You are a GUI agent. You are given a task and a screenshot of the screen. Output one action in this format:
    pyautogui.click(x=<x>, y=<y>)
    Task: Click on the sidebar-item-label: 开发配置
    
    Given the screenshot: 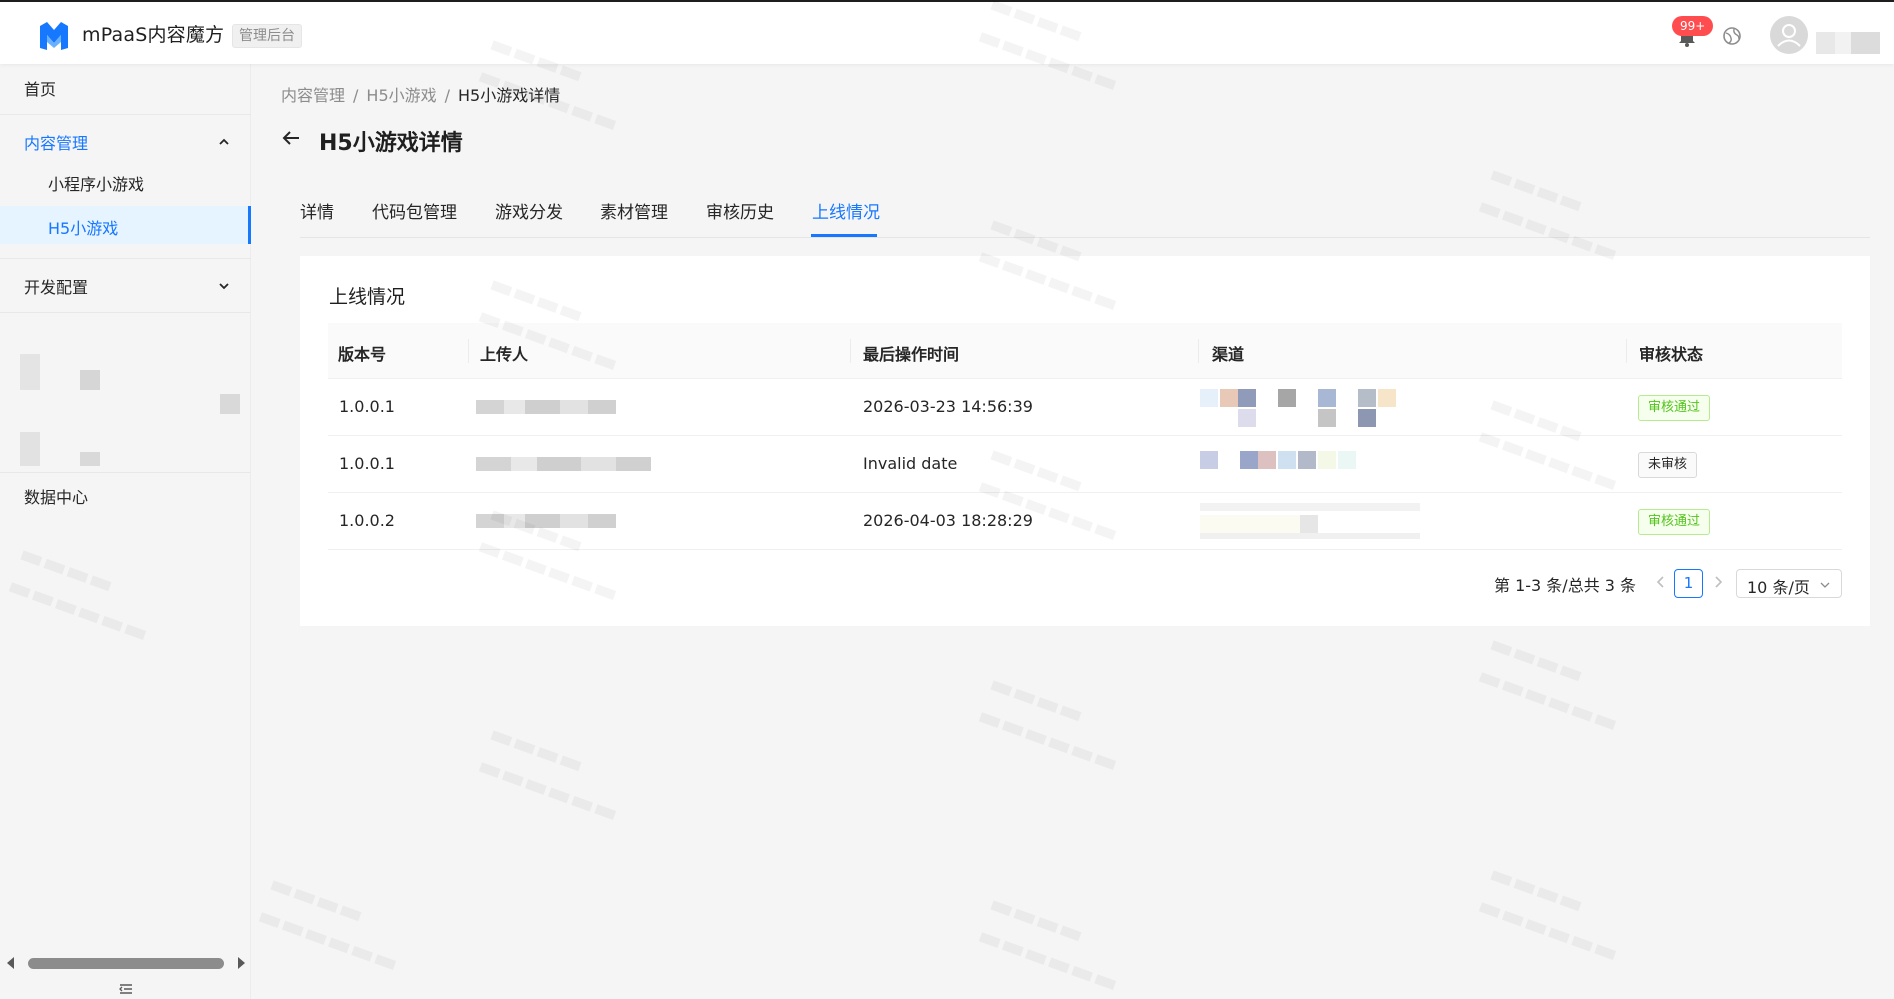 What is the action you would take?
    pyautogui.click(x=56, y=287)
    